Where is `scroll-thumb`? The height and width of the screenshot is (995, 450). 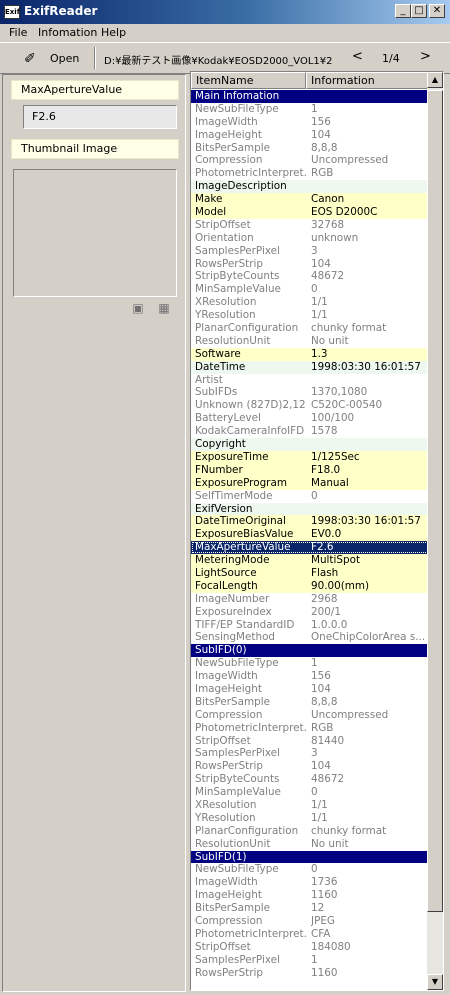
scroll-thumb is located at coordinates (435, 501).